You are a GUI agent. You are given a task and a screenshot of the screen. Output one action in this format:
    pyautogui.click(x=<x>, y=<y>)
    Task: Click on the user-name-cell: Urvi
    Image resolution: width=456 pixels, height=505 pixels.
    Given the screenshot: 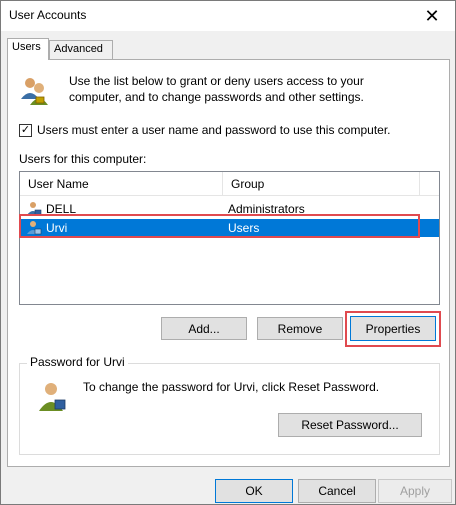 What is the action you would take?
    pyautogui.click(x=57, y=228)
    